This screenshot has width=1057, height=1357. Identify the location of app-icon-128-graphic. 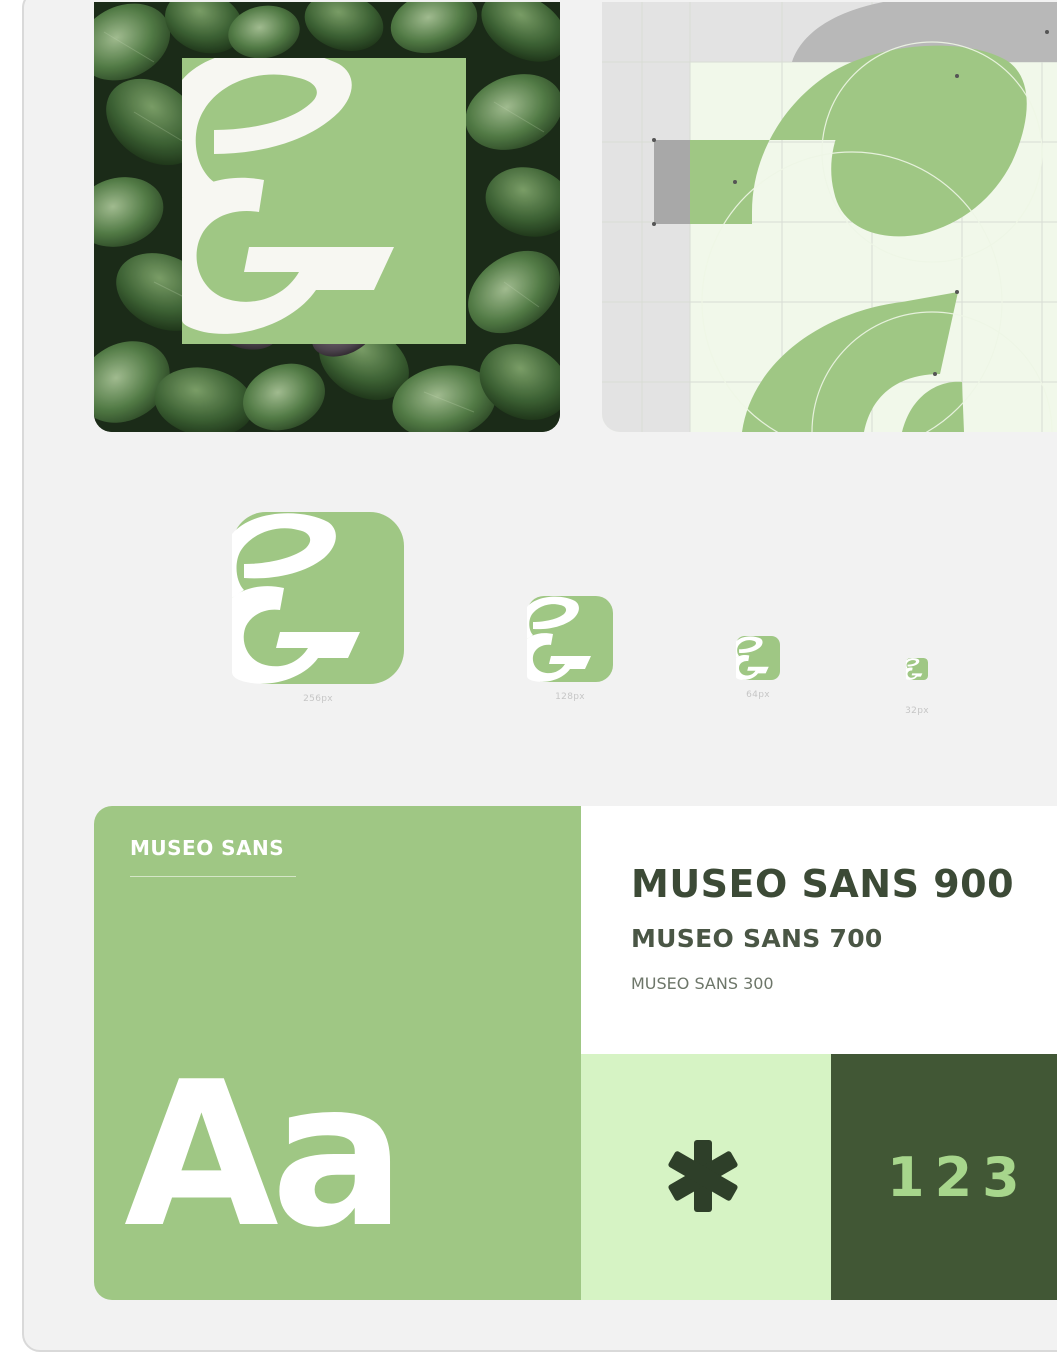
(570, 639).